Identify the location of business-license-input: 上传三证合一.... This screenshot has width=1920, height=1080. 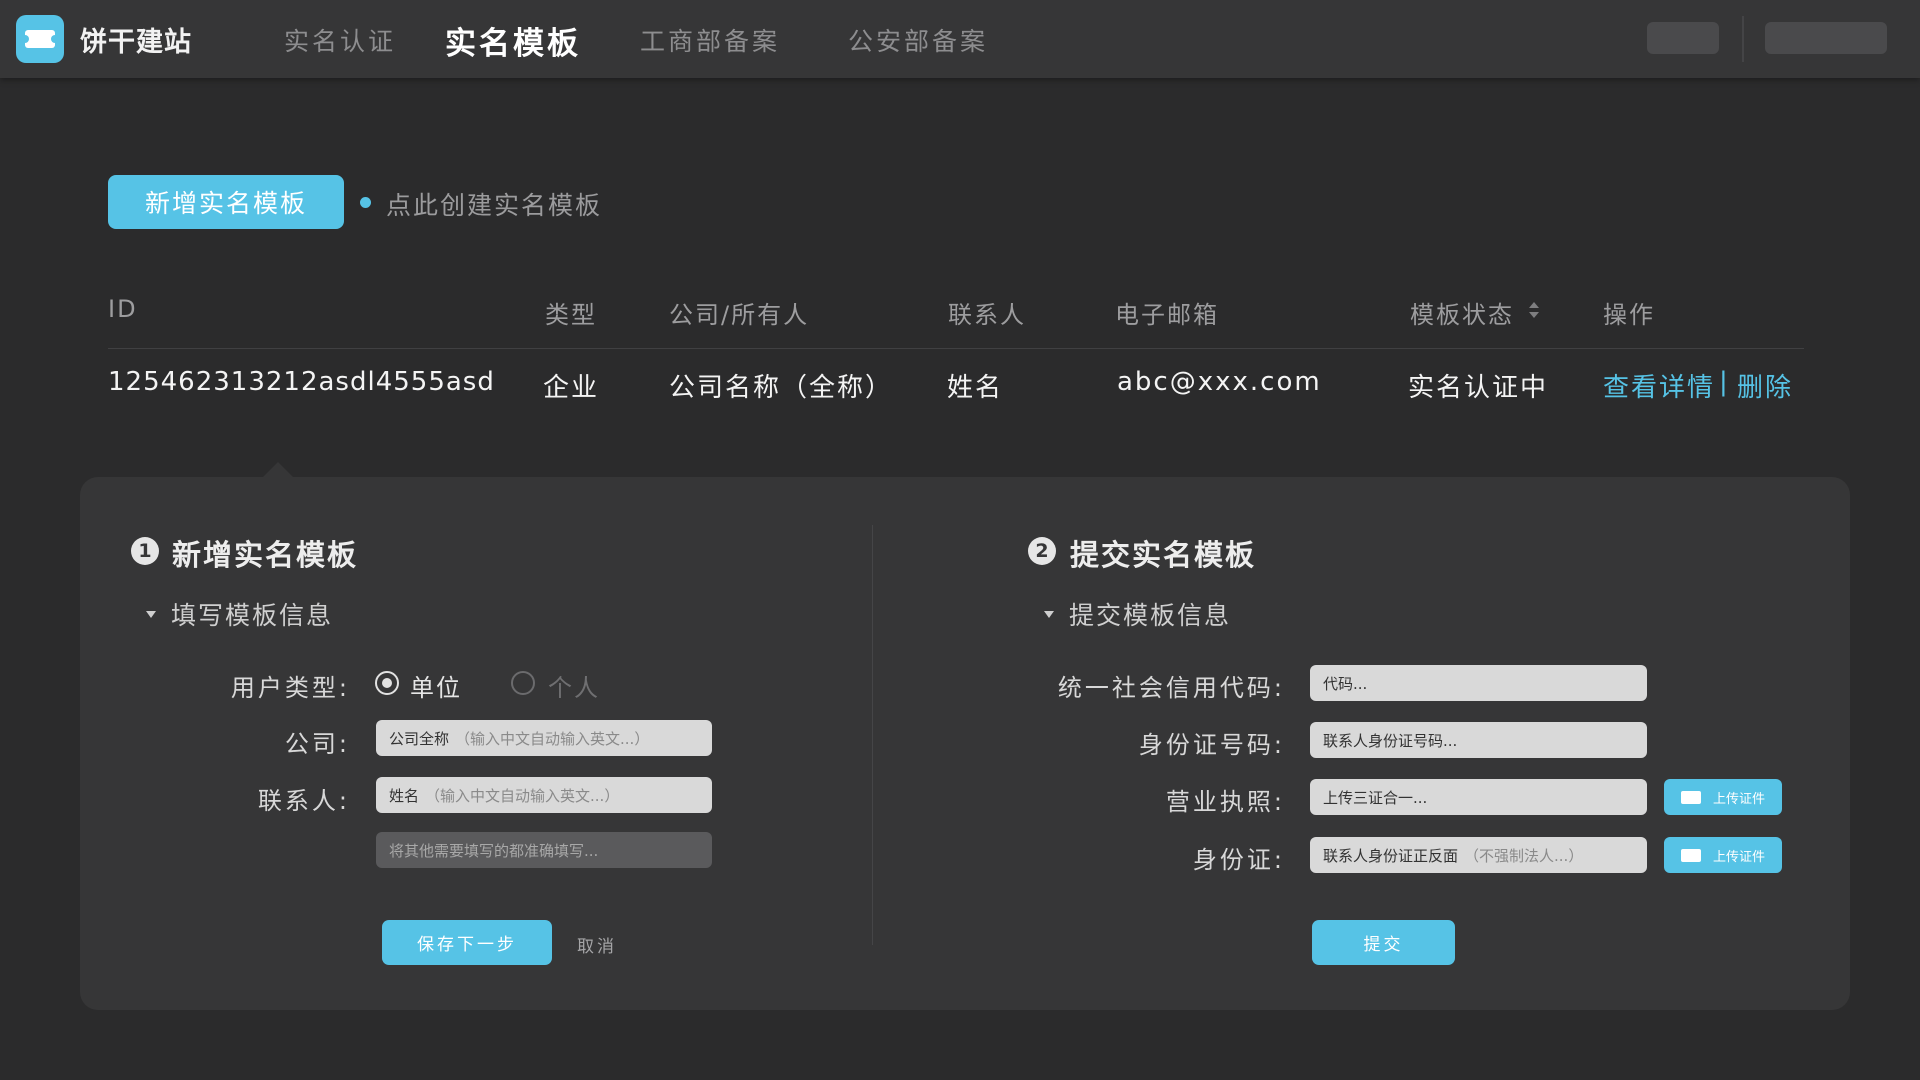
(1478, 797).